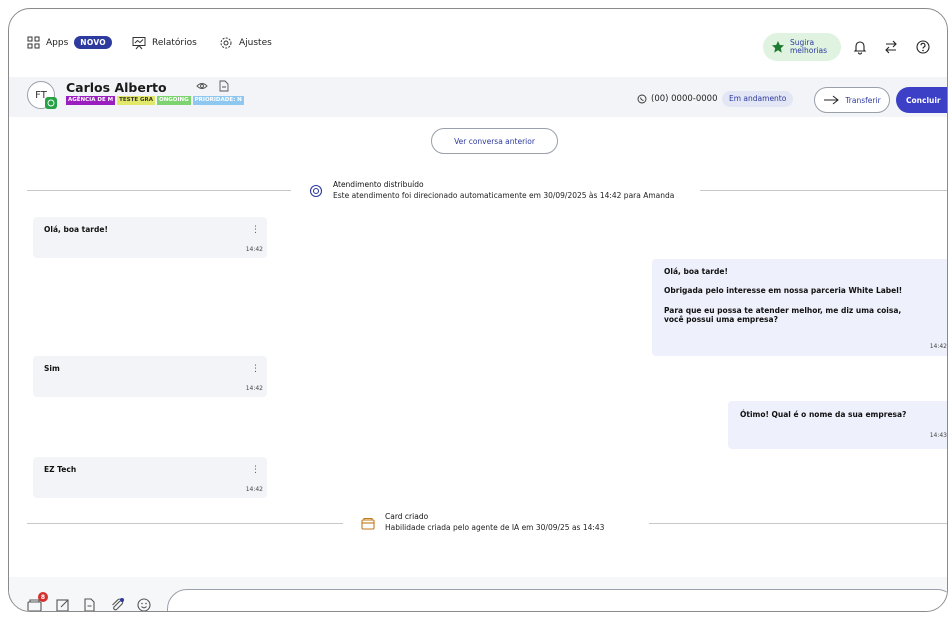 Image resolution: width=952 pixels, height=620 pixels. I want to click on incoming-message: EZ Tech ⋮ 14:42, so click(150, 477).